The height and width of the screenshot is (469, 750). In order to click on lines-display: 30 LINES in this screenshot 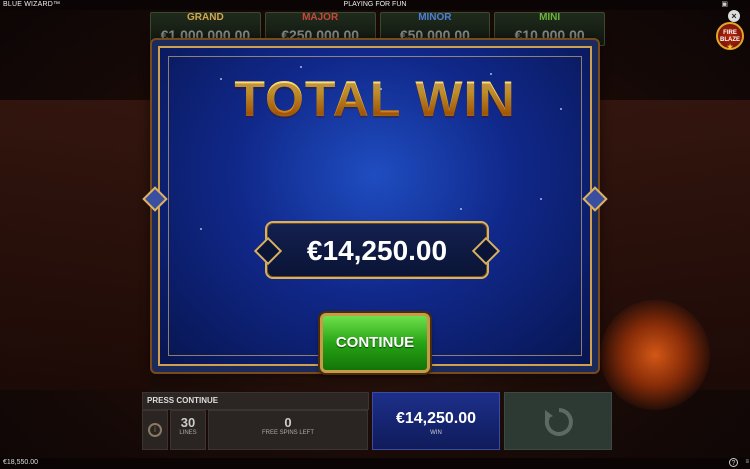, I will do `click(188, 430)`.